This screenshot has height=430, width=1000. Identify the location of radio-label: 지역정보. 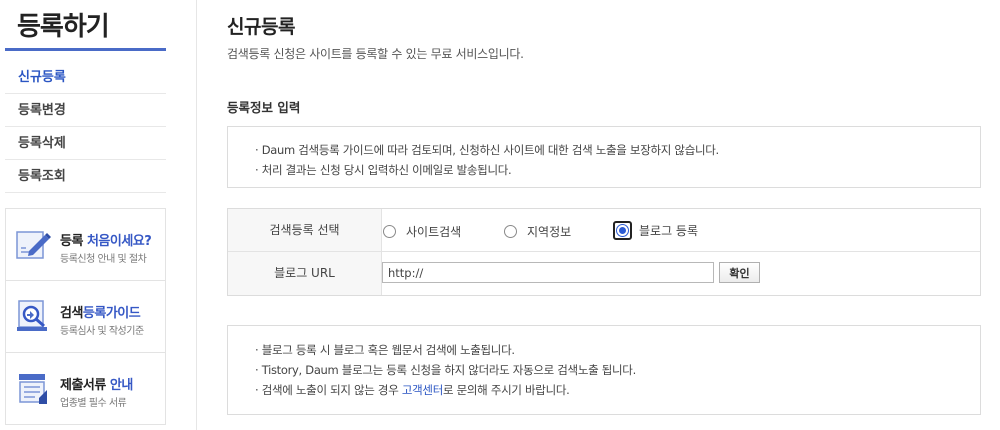
(549, 231).